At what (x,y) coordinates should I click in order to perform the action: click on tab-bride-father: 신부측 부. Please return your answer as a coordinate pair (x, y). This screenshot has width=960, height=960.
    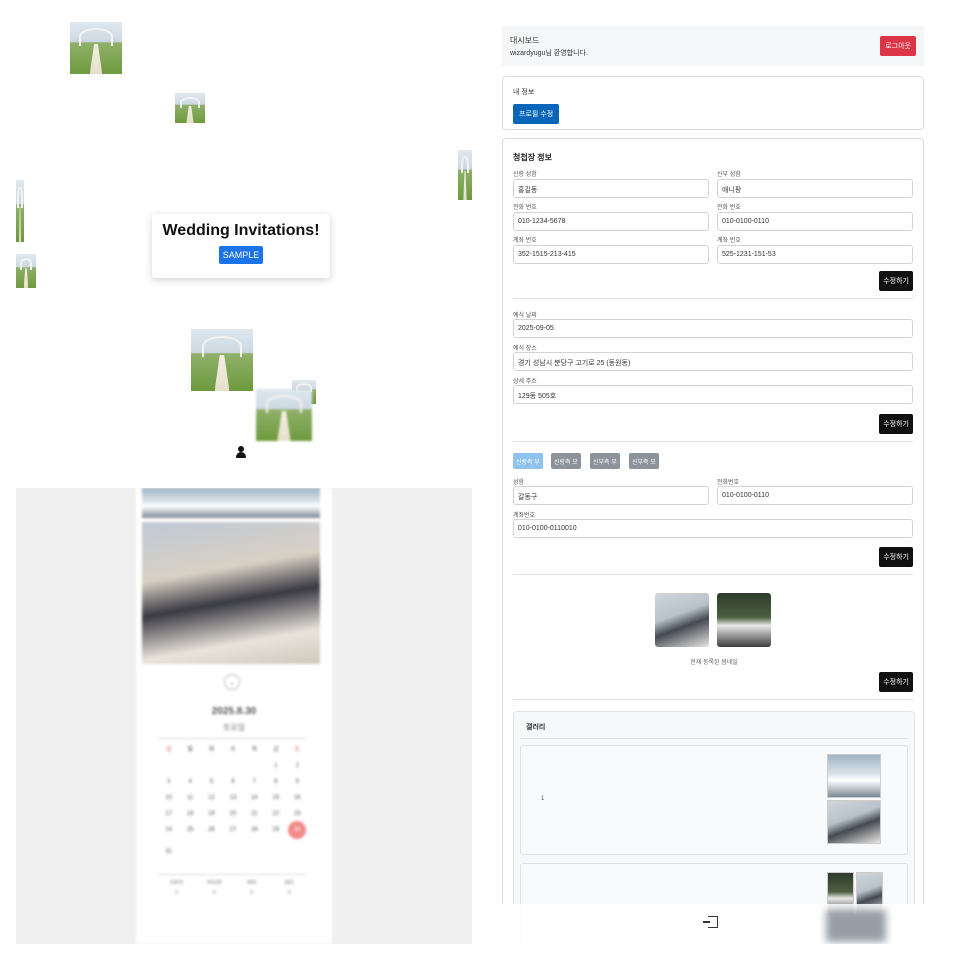
    Looking at the image, I should click on (605, 461).